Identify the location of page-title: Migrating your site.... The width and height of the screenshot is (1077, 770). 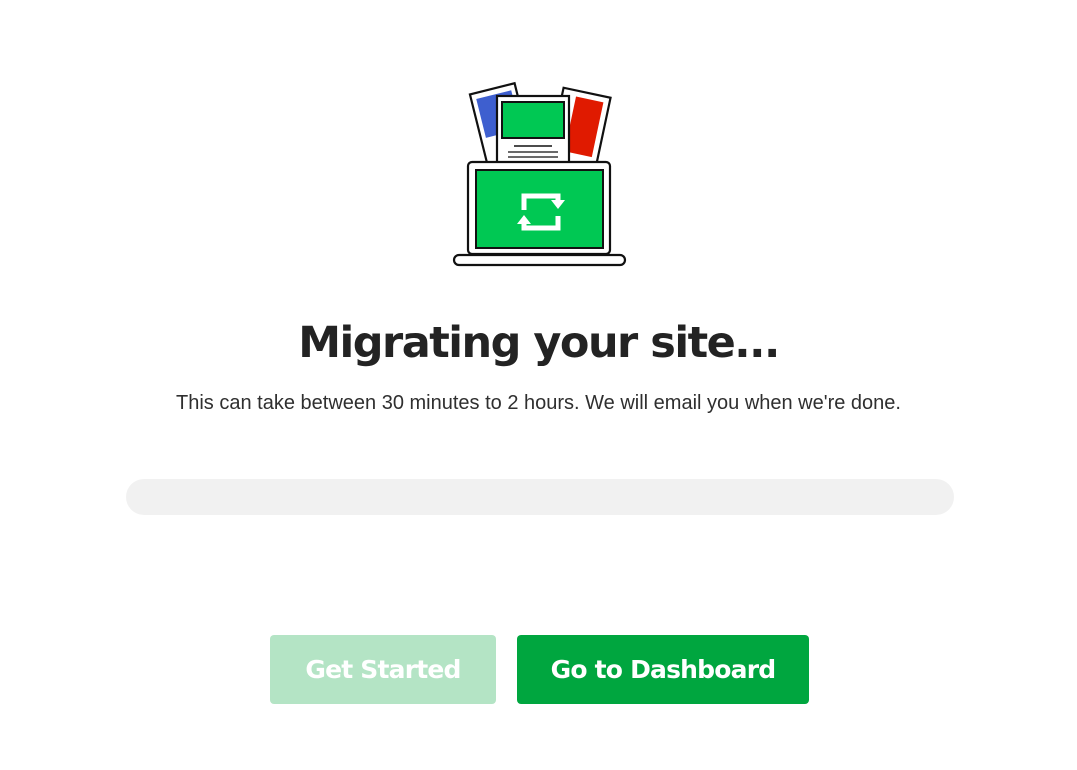
(539, 343).